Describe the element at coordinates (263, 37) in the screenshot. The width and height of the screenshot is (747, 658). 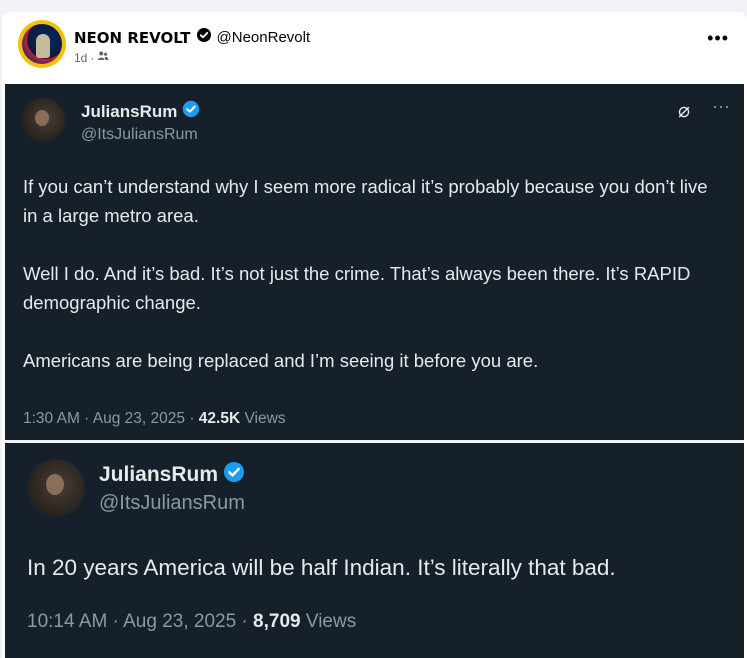
I see `page-handle: @NeonRevolt` at that location.